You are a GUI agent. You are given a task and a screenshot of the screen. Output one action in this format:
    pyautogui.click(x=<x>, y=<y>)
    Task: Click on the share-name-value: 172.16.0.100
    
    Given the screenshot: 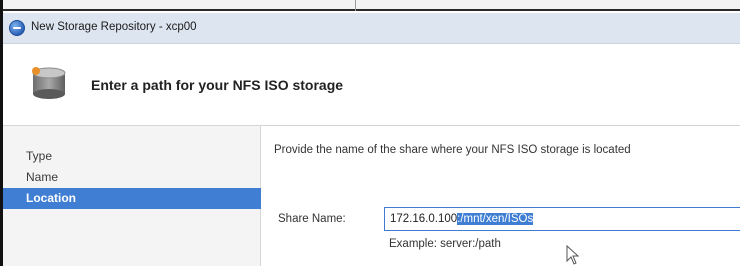 What is the action you would take?
    pyautogui.click(x=424, y=219)
    